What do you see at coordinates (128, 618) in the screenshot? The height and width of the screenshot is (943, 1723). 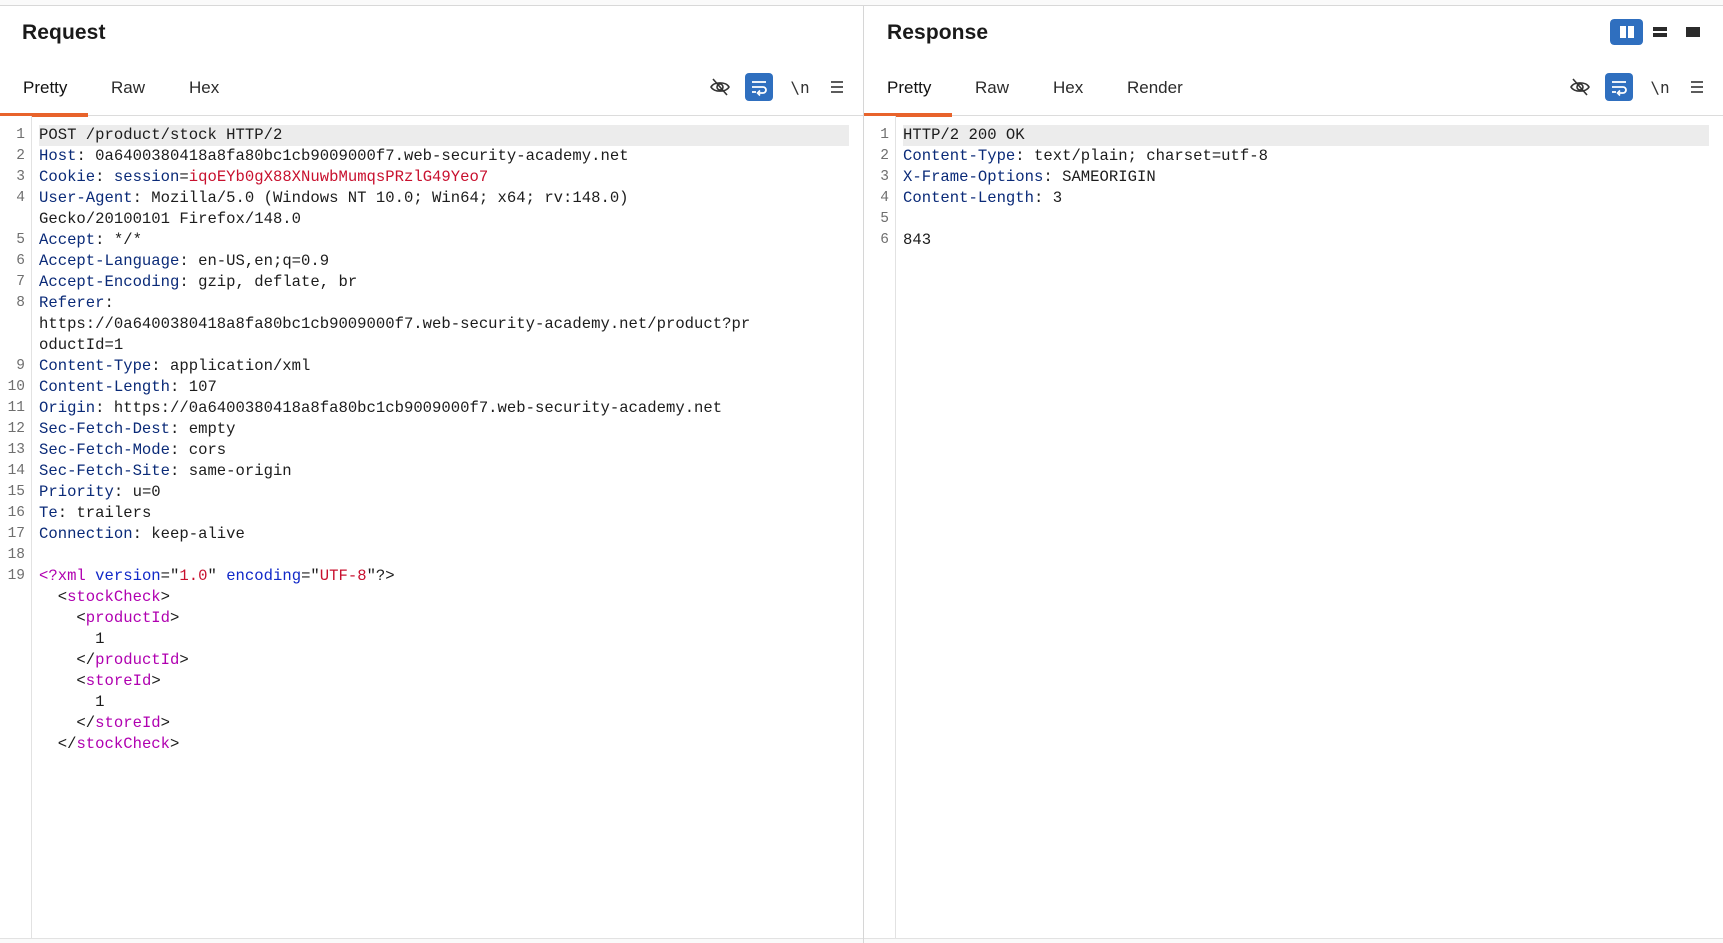 I see `token: productId` at bounding box center [128, 618].